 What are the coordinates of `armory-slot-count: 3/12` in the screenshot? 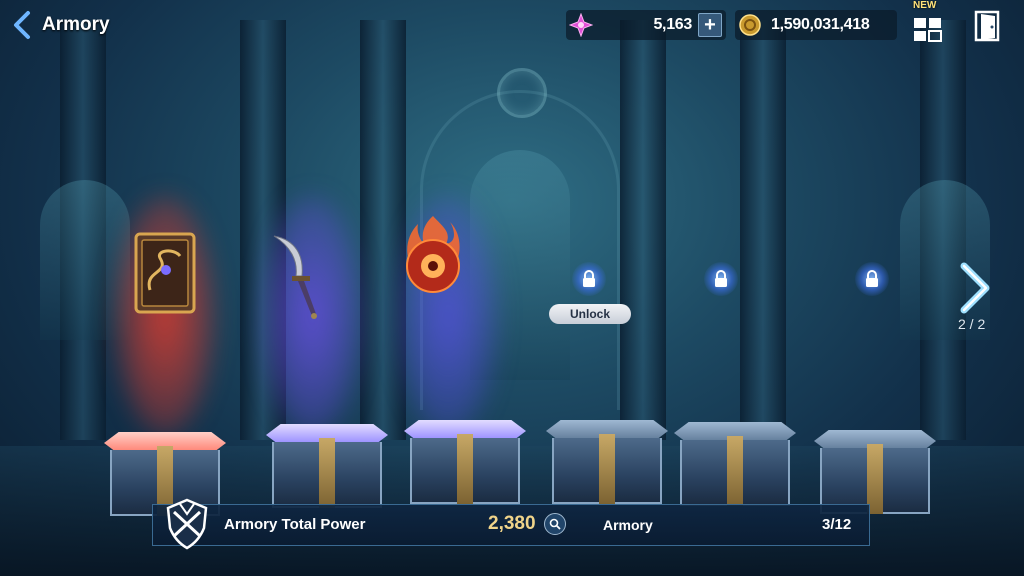 It's located at (837, 524).